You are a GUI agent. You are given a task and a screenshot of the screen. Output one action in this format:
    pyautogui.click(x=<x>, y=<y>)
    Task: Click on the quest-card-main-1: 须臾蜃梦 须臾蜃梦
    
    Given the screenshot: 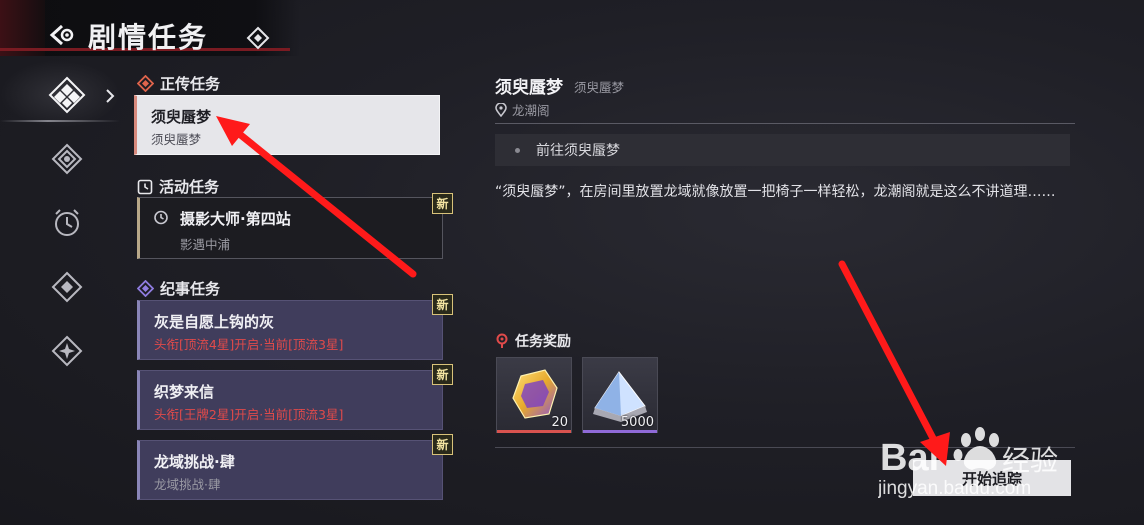 What is the action you would take?
    pyautogui.click(x=287, y=125)
    